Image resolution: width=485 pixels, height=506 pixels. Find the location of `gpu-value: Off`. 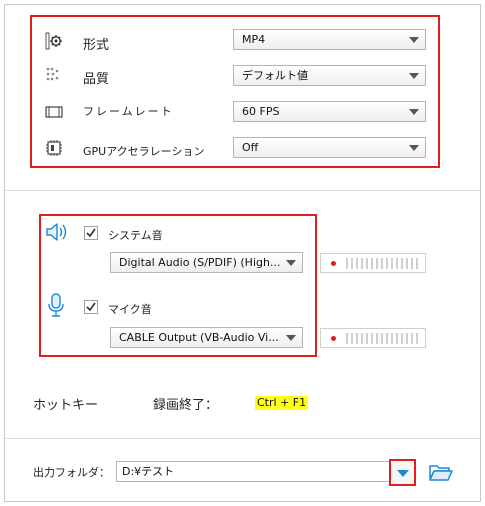

gpu-value: Off is located at coordinates (250, 147).